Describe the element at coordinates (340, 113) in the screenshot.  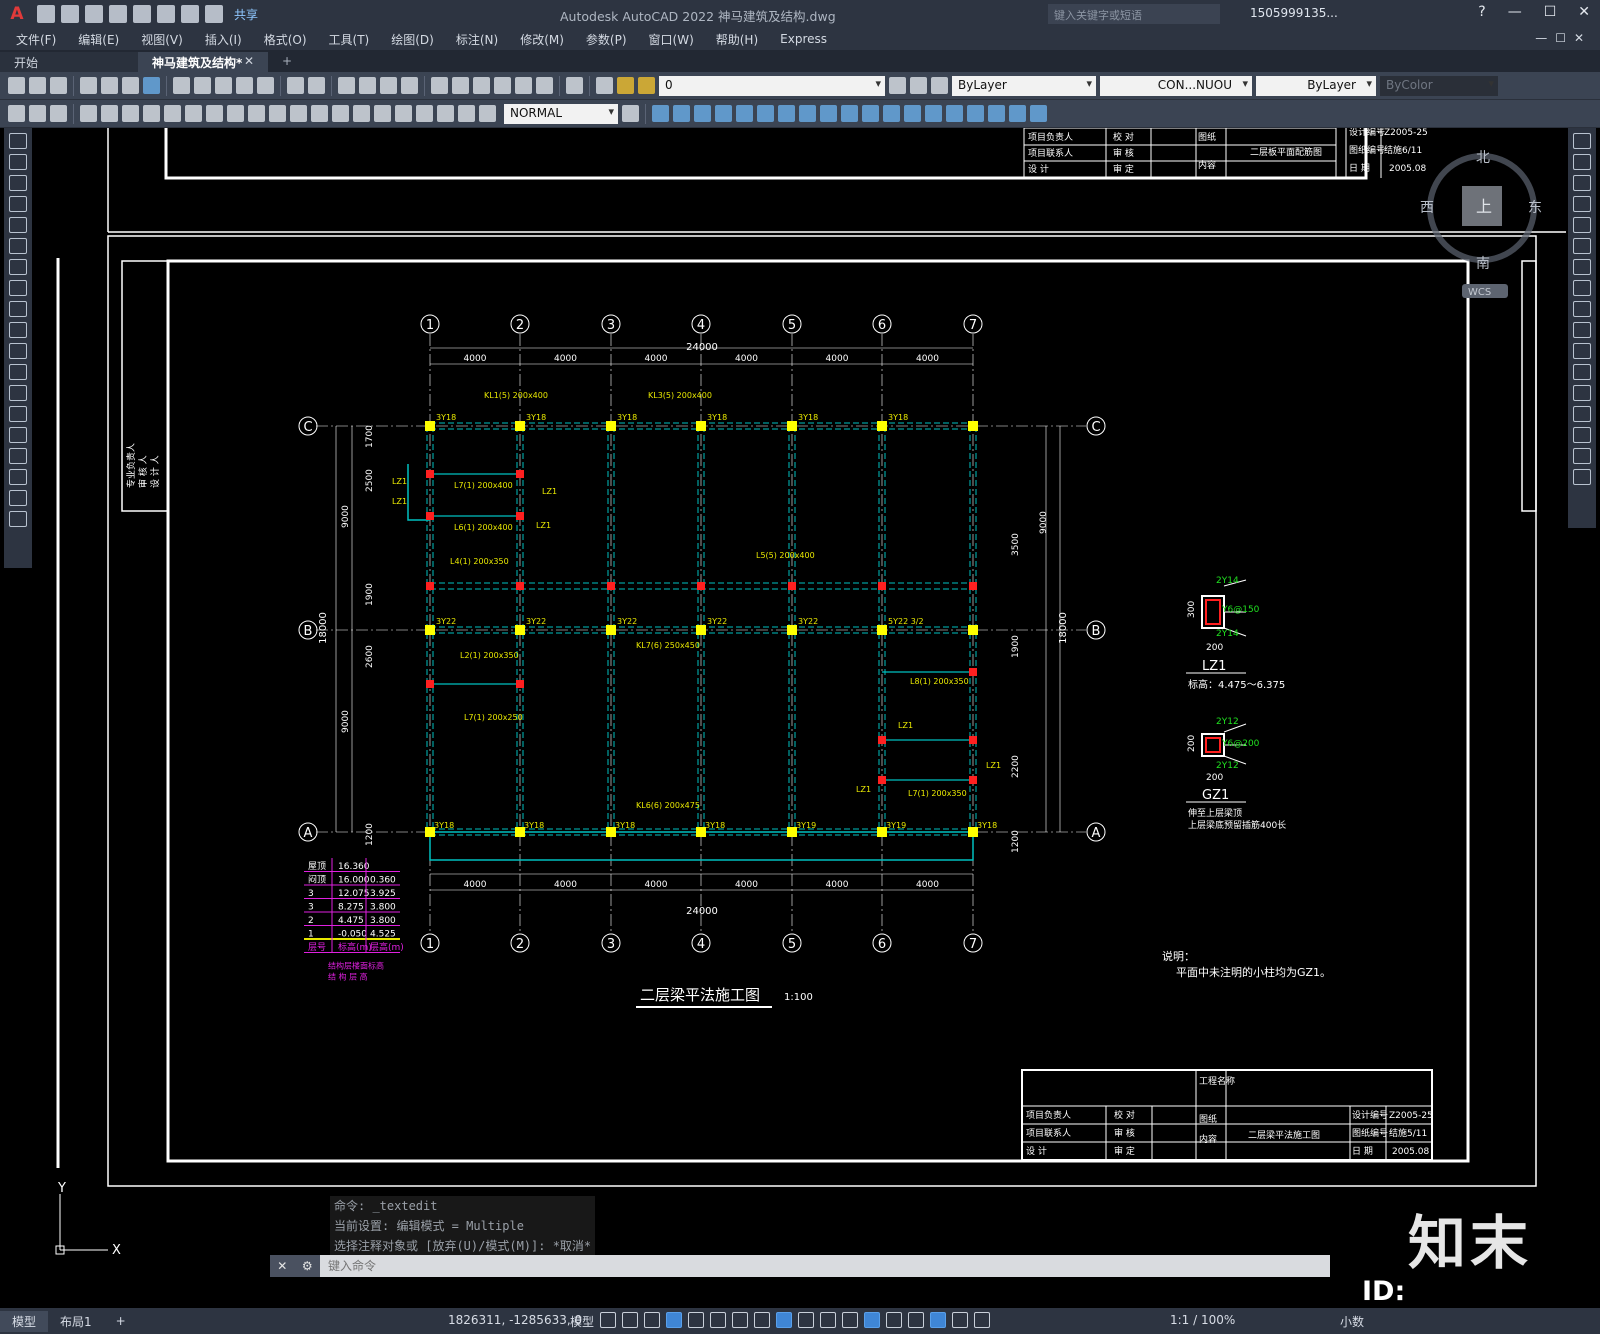
I see `dim-break-icon` at that location.